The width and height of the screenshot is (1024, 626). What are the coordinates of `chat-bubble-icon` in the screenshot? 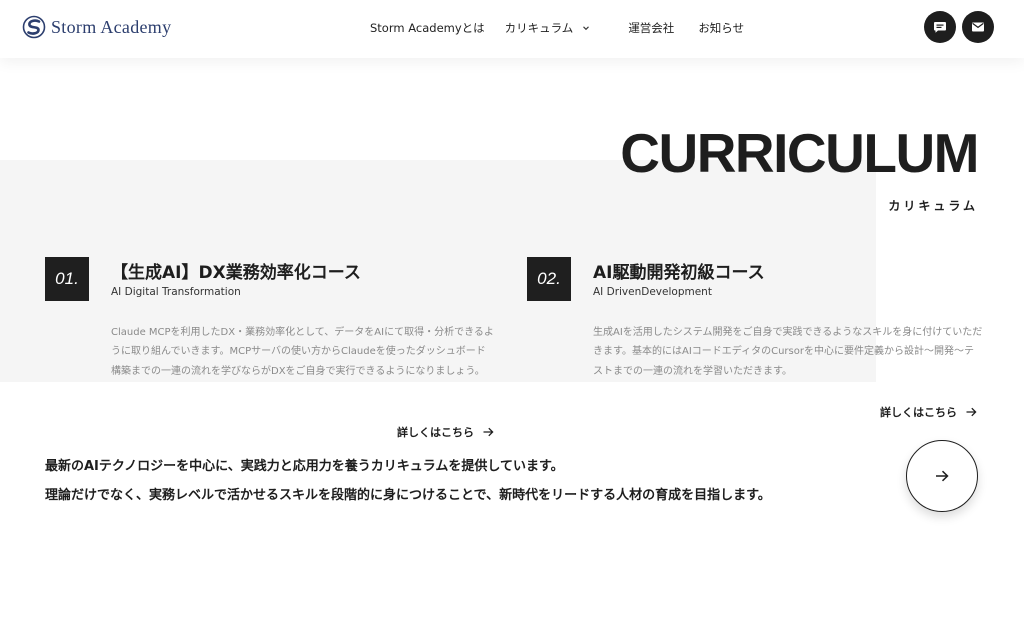 It's located at (940, 27).